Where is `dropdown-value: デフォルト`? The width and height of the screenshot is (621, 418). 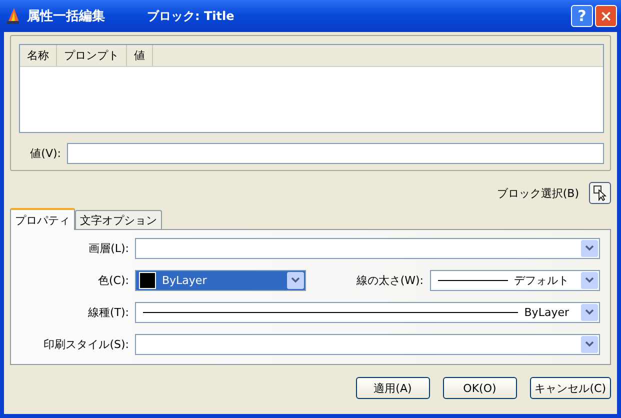
dropdown-value: デフォルト is located at coordinates (541, 280).